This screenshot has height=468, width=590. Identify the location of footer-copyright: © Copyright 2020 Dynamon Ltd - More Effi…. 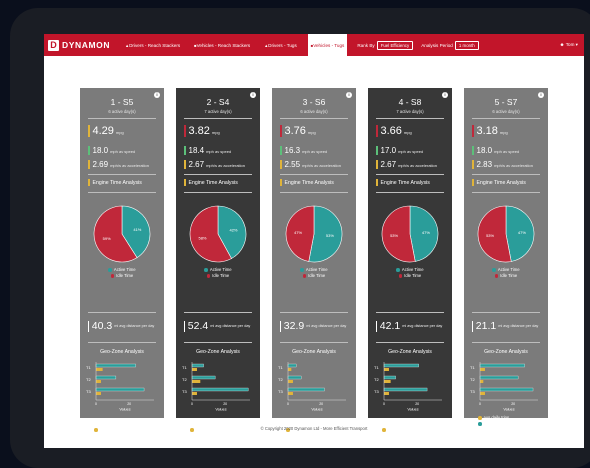
(314, 428).